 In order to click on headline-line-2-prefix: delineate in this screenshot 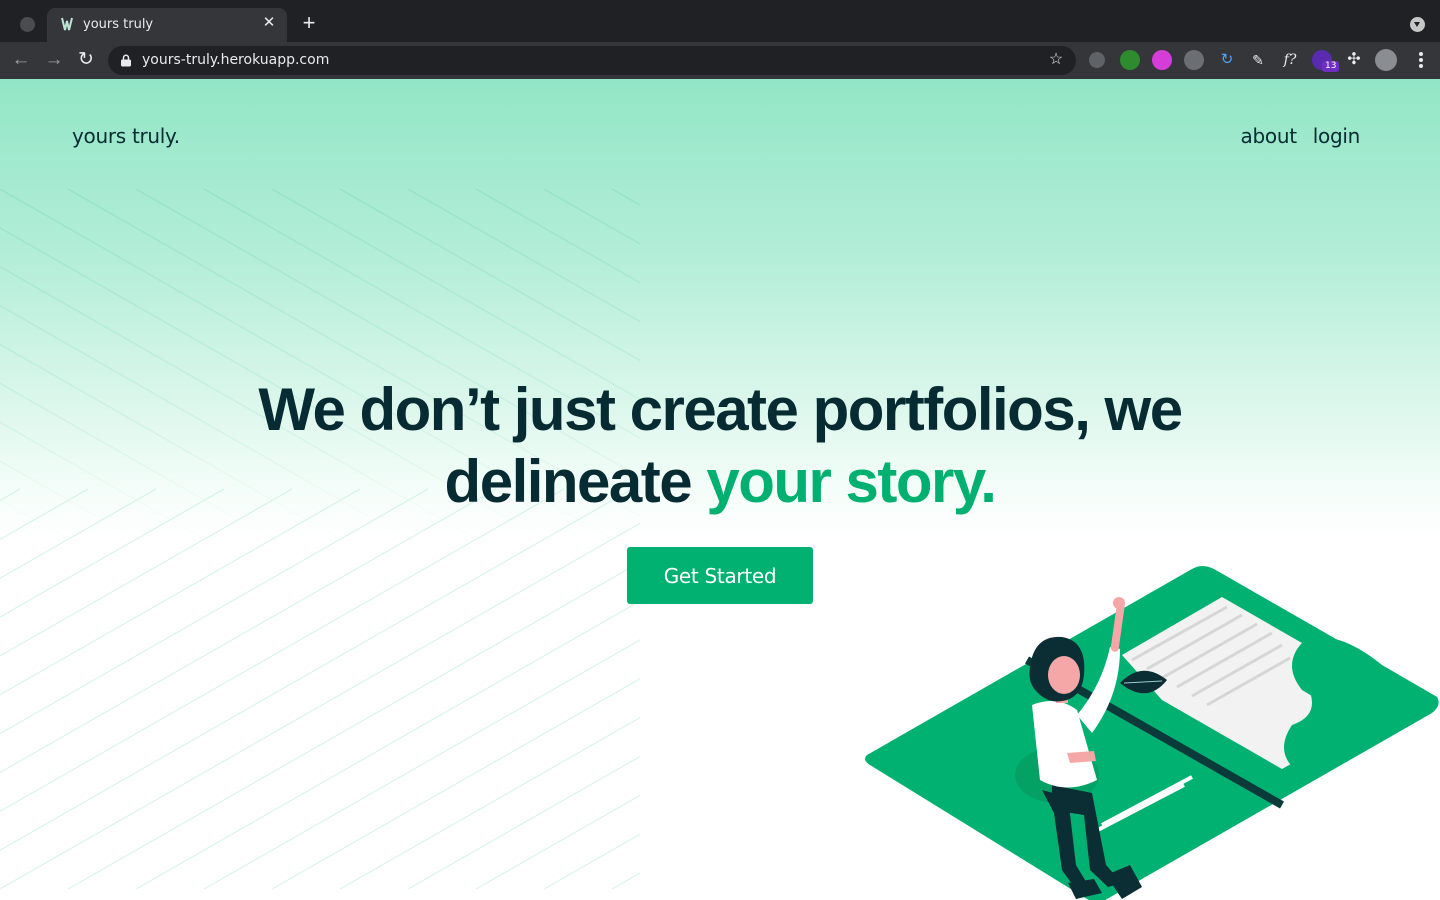, I will do `click(575, 481)`.